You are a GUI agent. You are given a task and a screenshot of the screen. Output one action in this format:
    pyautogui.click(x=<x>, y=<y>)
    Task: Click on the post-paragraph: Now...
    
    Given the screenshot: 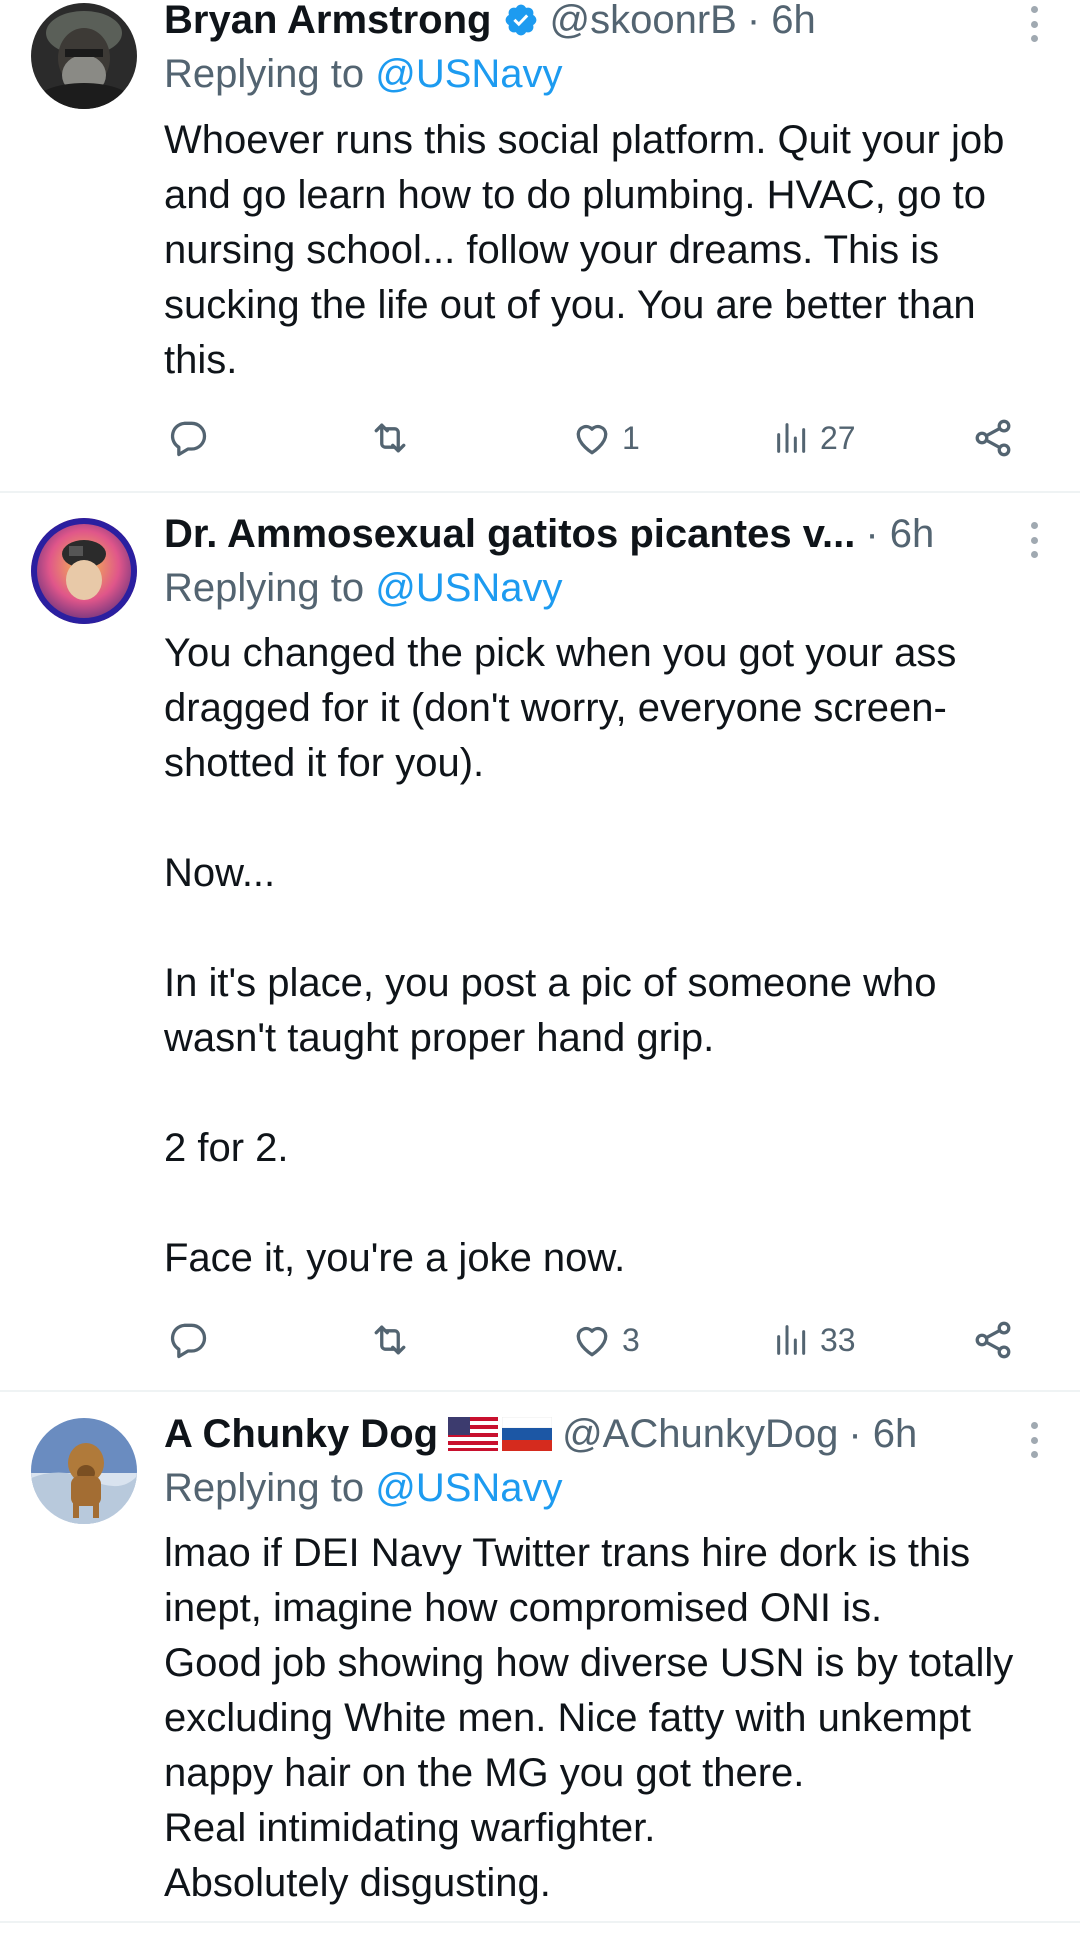 What is the action you would take?
    pyautogui.click(x=220, y=873)
    